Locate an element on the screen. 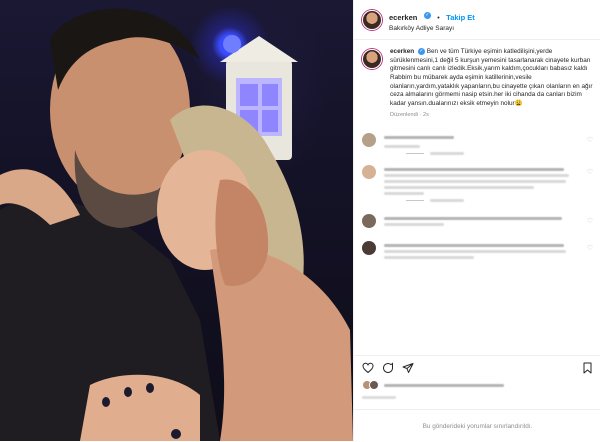  comments-list: ♡ ♡ ♡ ♡ is located at coordinates (477, 197).